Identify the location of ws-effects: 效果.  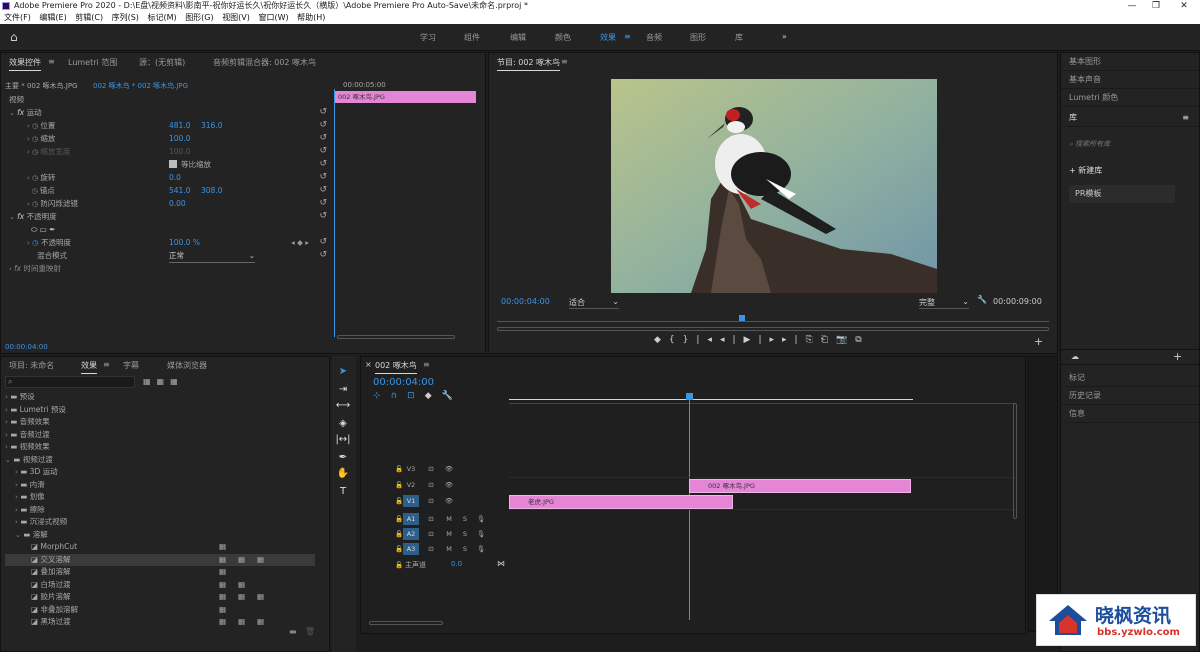
(608, 37).